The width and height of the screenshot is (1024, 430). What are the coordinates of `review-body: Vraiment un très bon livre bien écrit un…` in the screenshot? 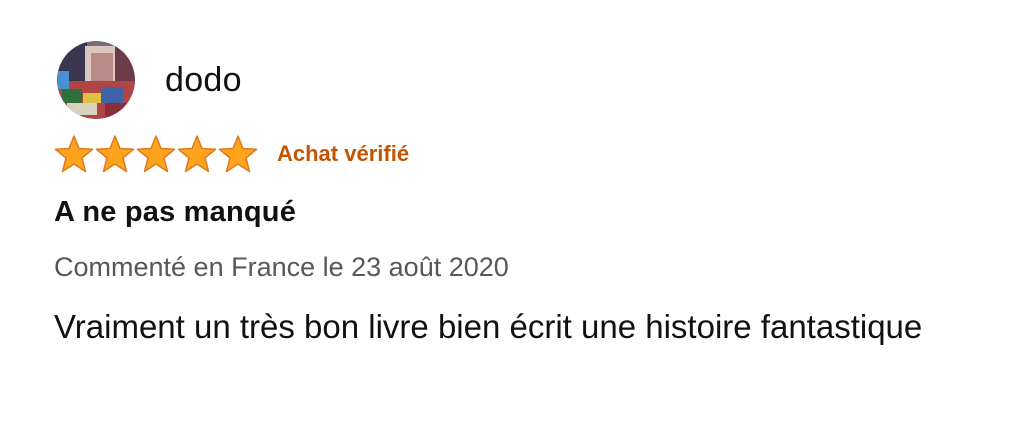 It's located at (488, 326).